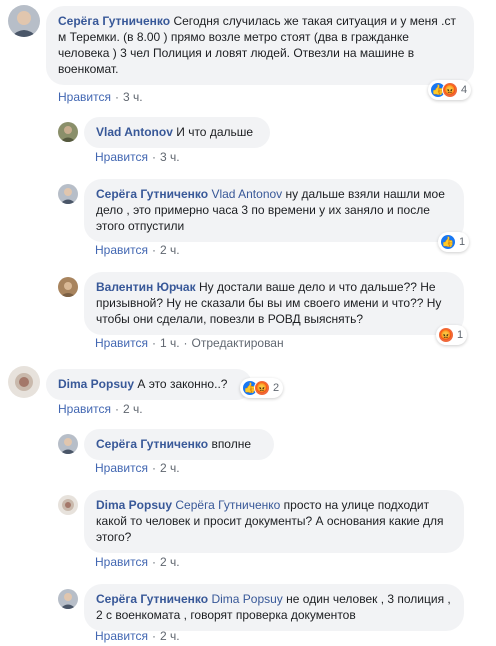 The height and width of the screenshot is (646, 496). I want to click on comment-bubble: Vlad Antonov И что дальше, so click(177, 132).